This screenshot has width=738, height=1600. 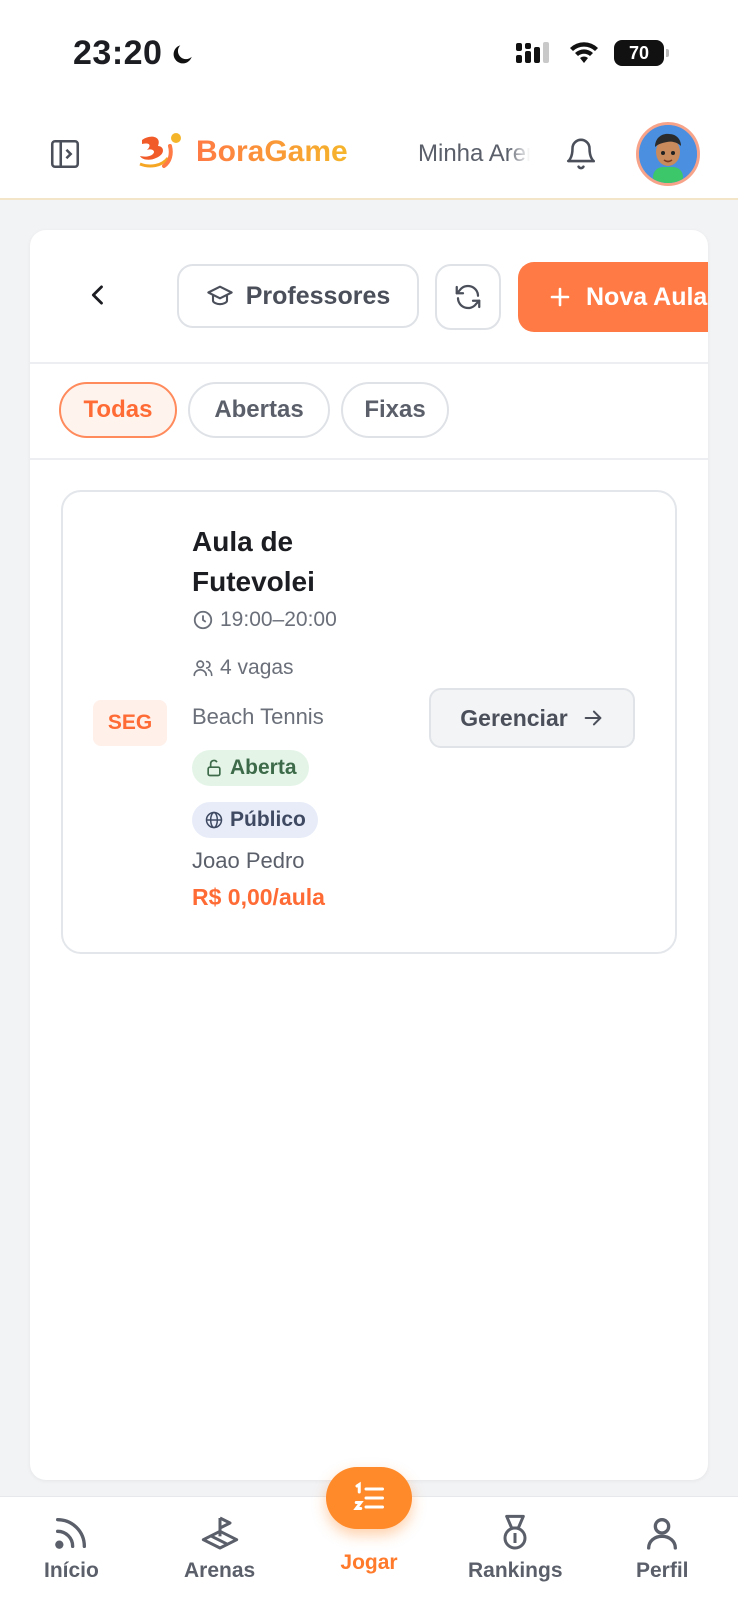 I want to click on bell-icon, so click(x=581, y=154).